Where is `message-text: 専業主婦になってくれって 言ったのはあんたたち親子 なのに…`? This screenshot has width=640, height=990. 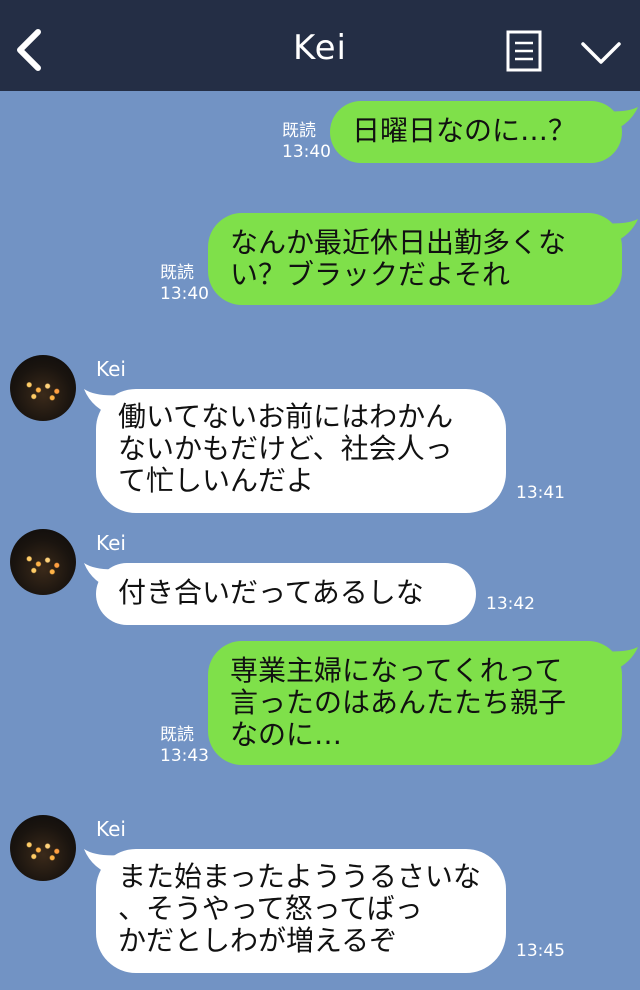
message-text: 専業主婦になってくれって 言ったのはあんたたち親子 なのに… is located at coordinates (398, 702).